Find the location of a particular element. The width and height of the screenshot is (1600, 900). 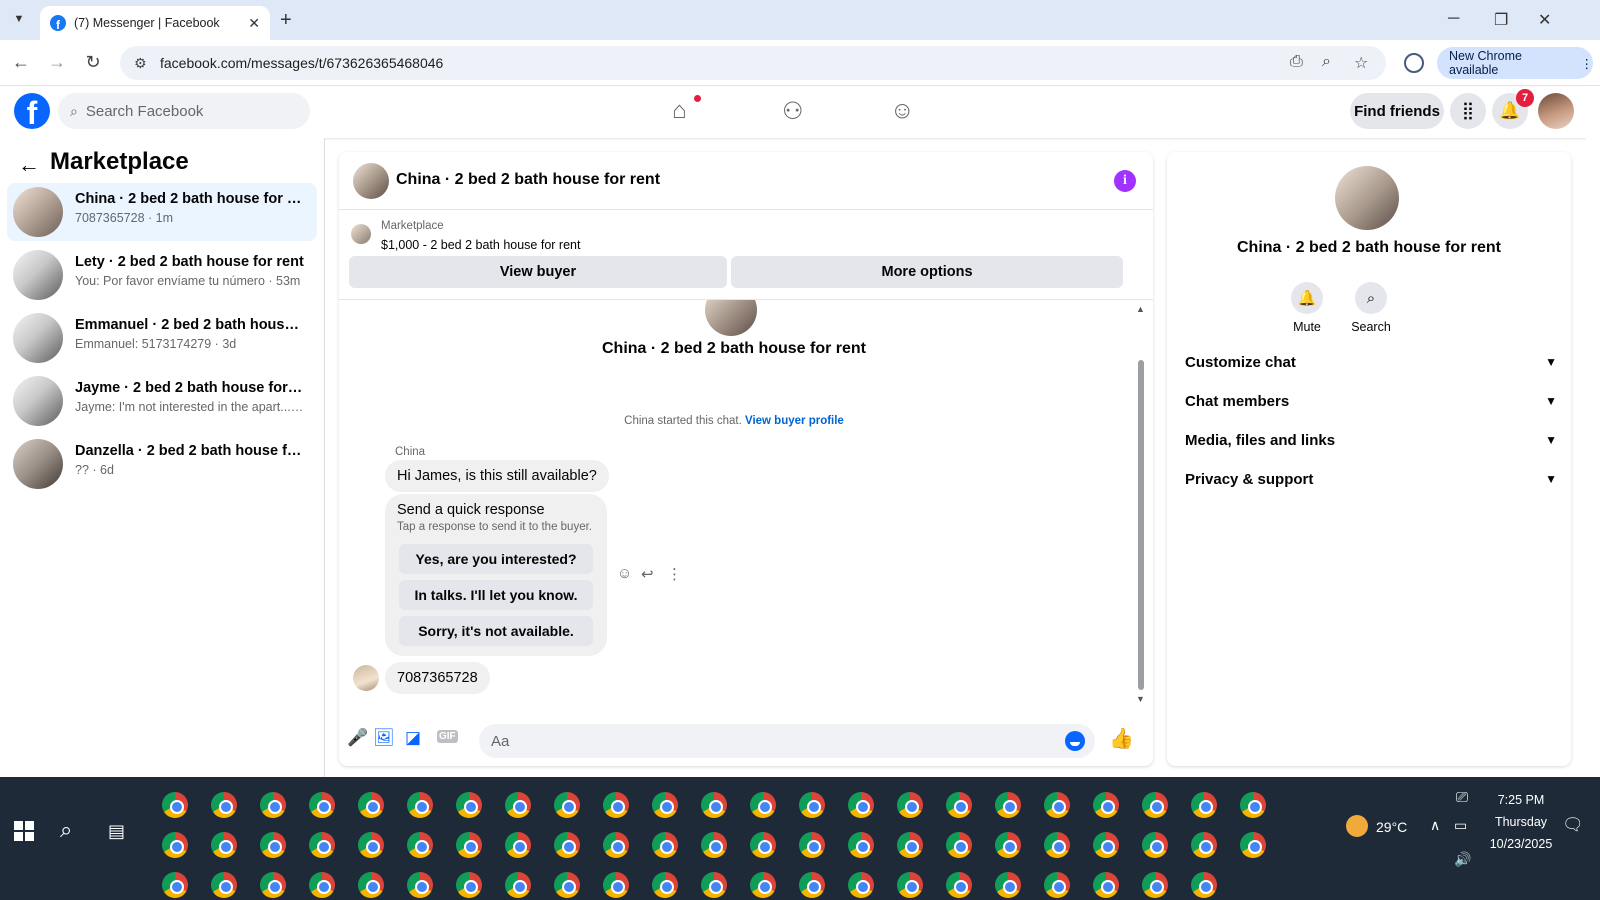

message-bubble: Hi James, is this still available? is located at coordinates (497, 476).